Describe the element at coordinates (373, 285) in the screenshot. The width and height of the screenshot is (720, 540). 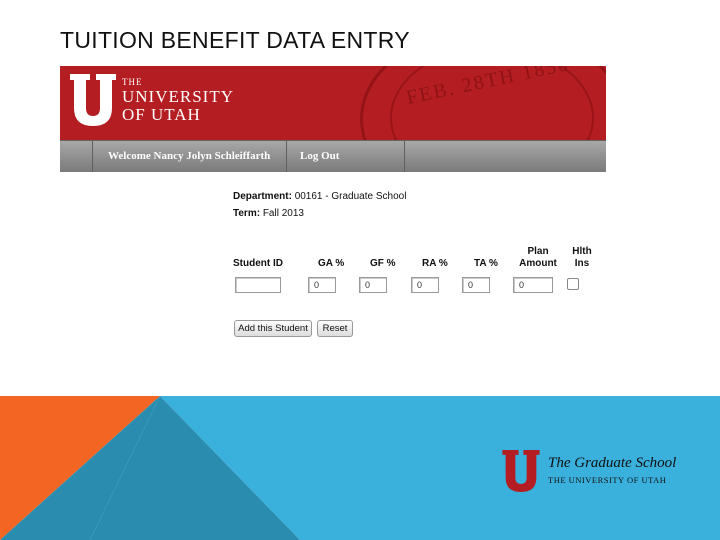
I see `gf-percent-input: 0` at that location.